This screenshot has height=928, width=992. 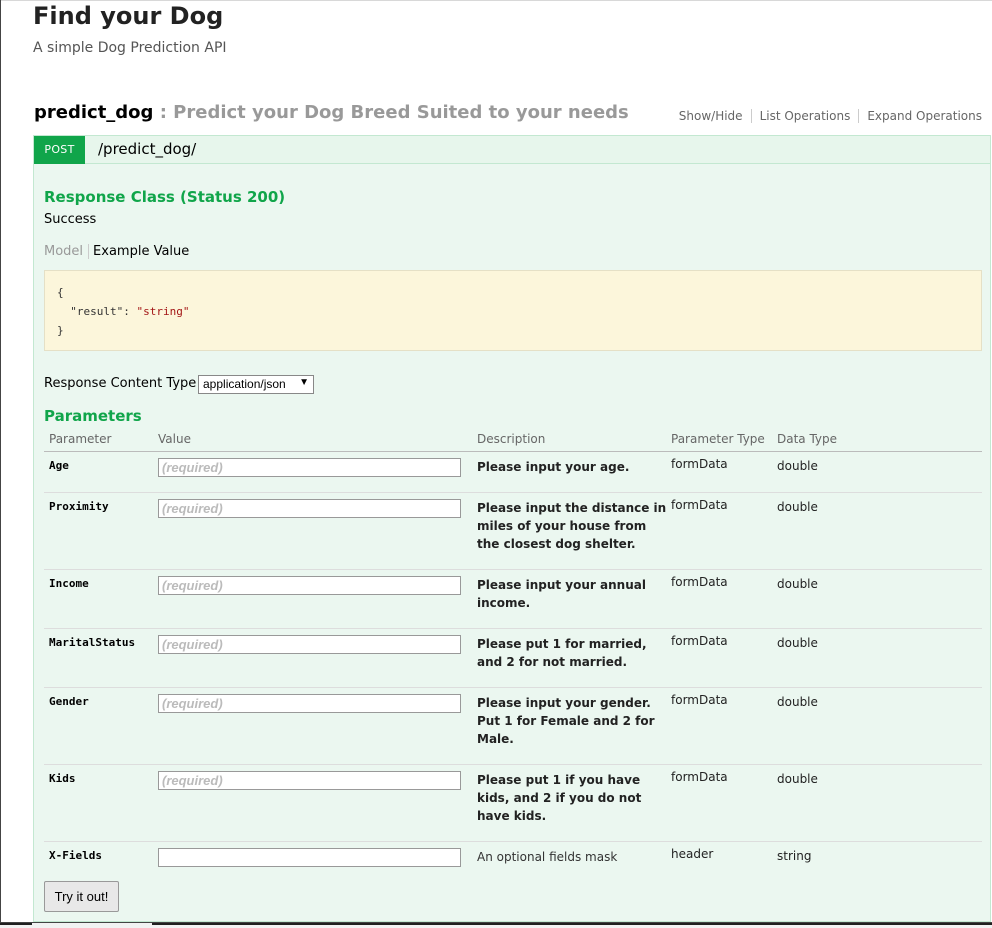 I want to click on param-name: MaritalStatus, so click(x=92, y=642).